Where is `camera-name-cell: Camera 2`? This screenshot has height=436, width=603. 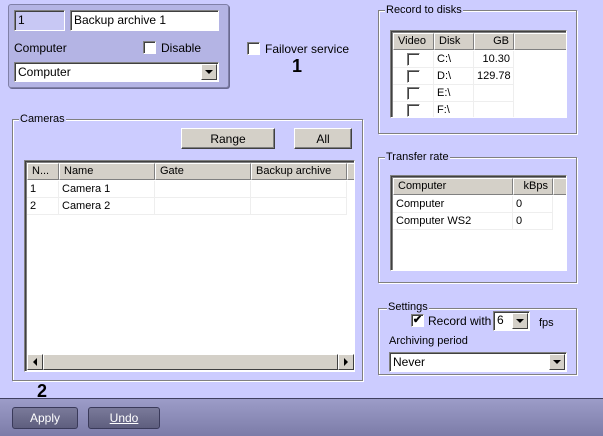 camera-name-cell: Camera 2 is located at coordinates (107, 206).